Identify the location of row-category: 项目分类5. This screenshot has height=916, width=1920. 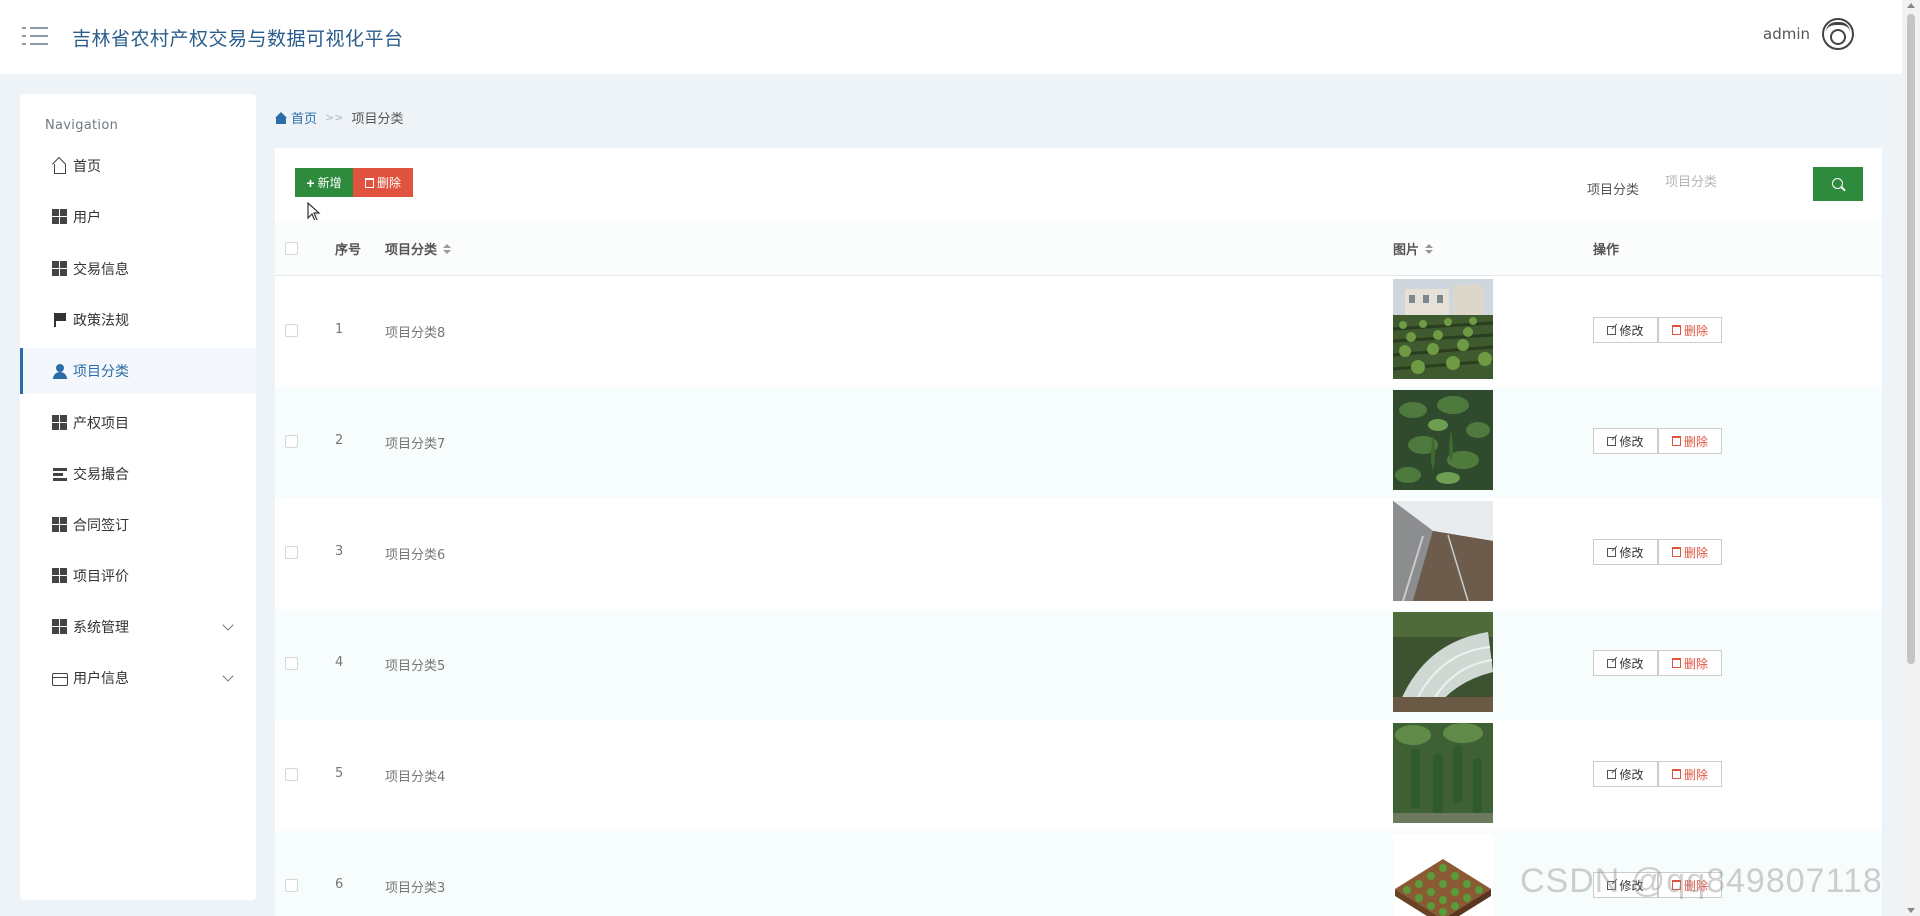
(415, 666).